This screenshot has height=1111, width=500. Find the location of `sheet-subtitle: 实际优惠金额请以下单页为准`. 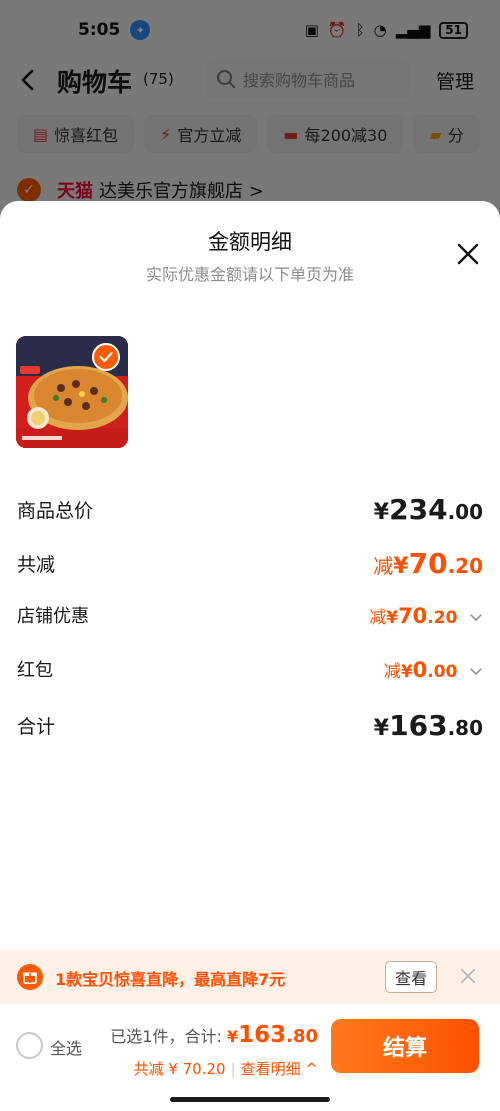

sheet-subtitle: 实际优惠金额请以下单页为准 is located at coordinates (249, 274).